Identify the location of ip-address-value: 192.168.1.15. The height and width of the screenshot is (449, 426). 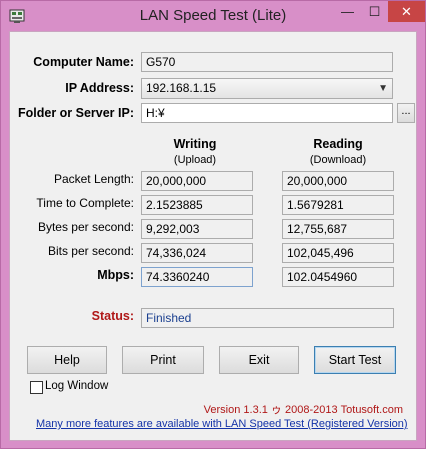
(181, 88).